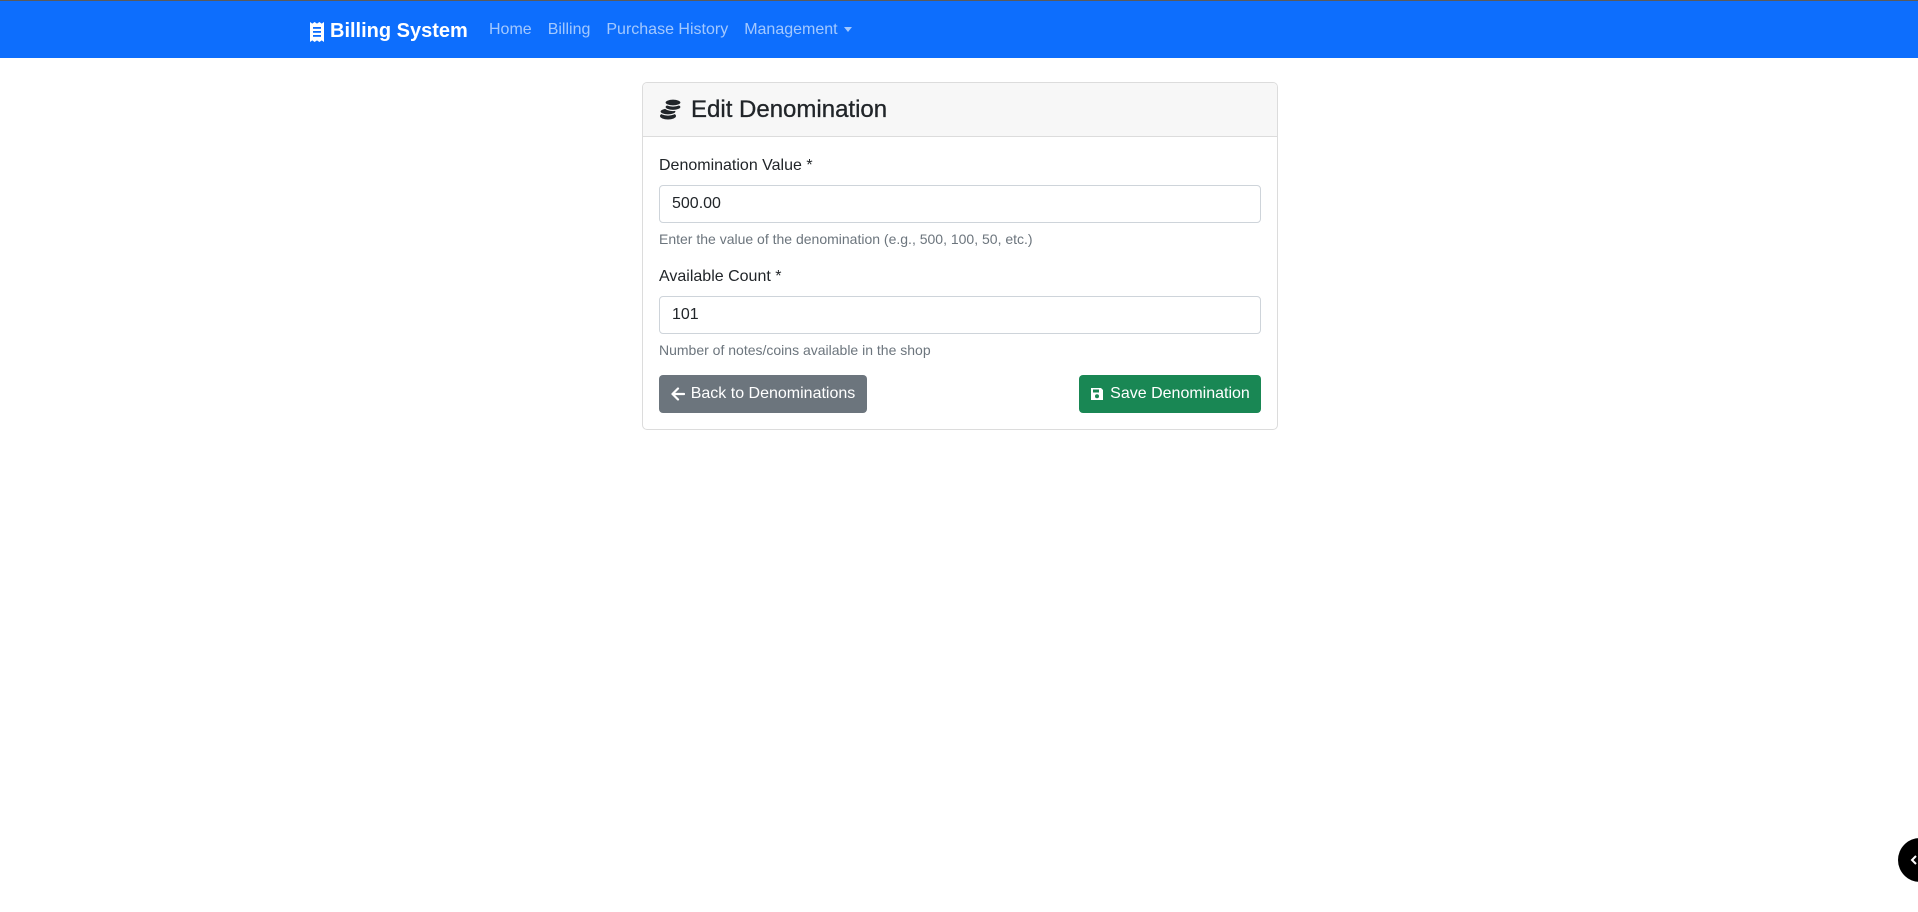 The height and width of the screenshot is (912, 1918). I want to click on brand-link: Billing System, so click(389, 31).